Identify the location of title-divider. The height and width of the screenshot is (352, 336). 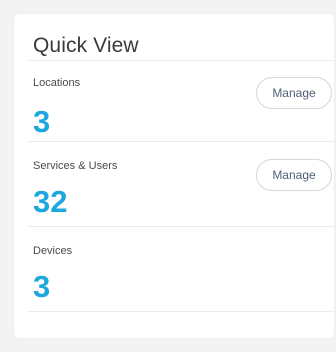
(181, 60).